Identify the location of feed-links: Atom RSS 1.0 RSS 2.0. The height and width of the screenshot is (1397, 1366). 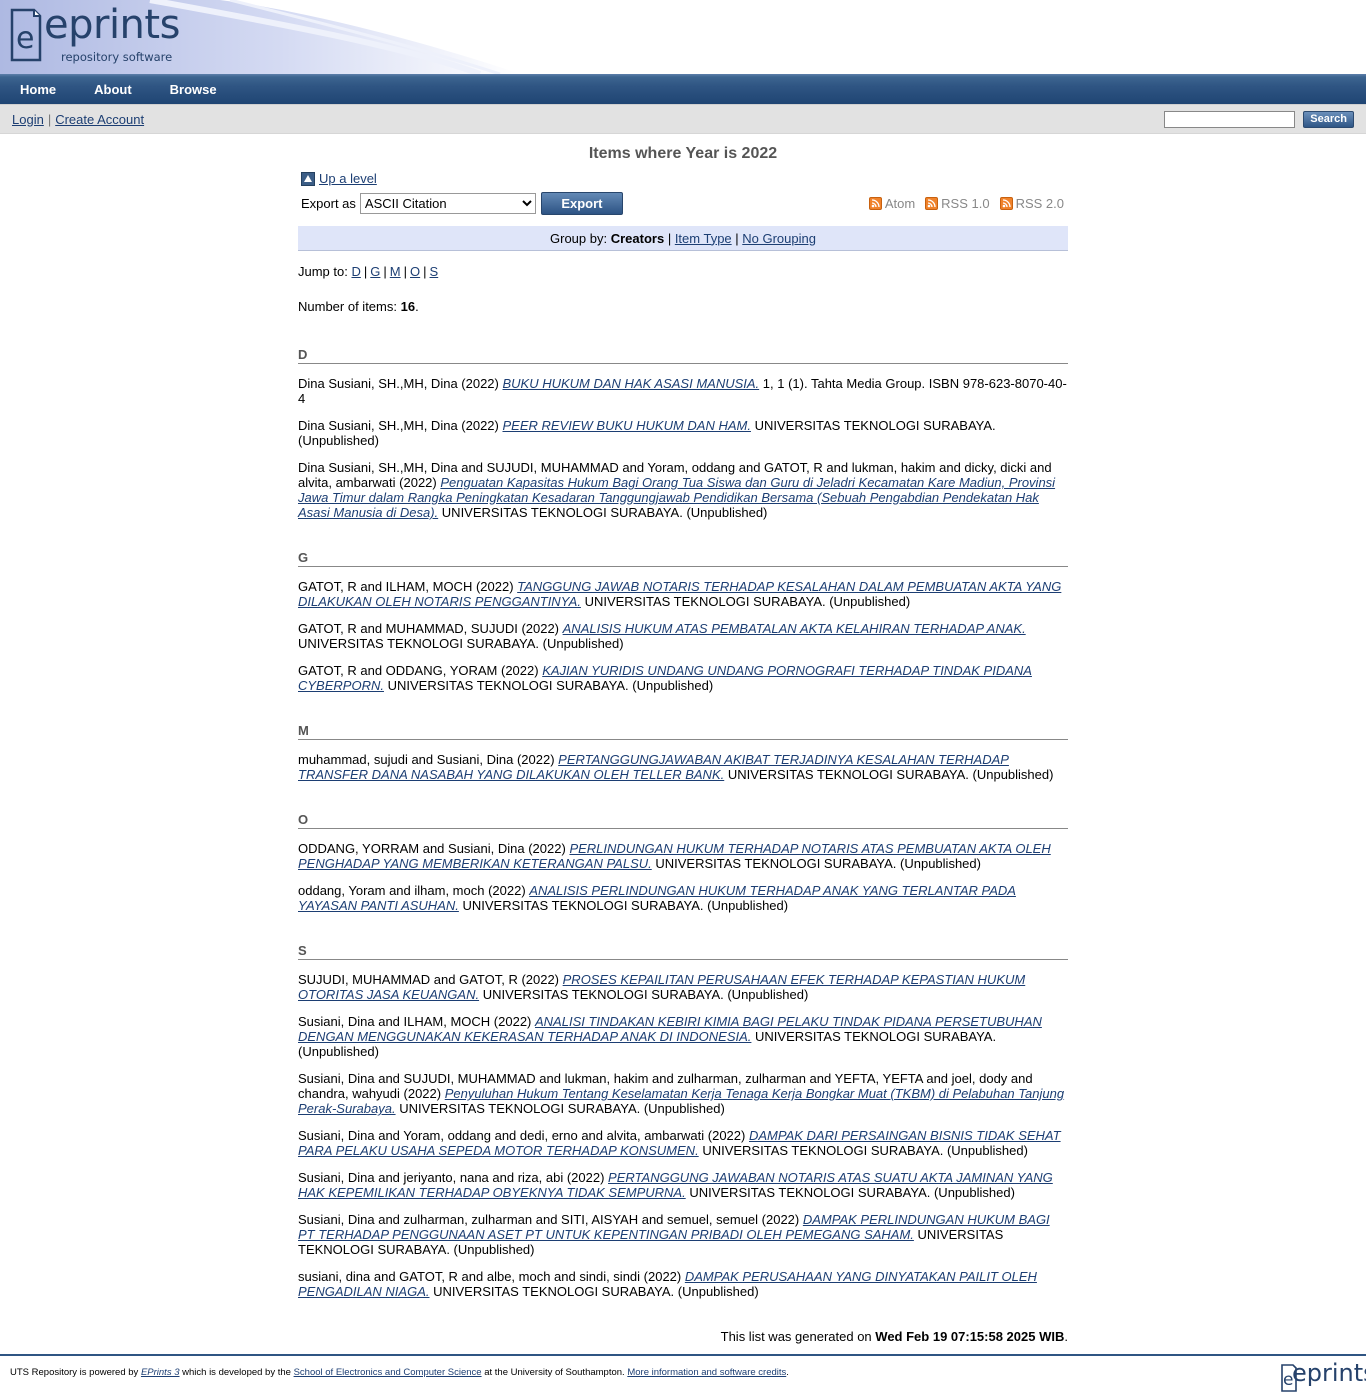
(966, 203).